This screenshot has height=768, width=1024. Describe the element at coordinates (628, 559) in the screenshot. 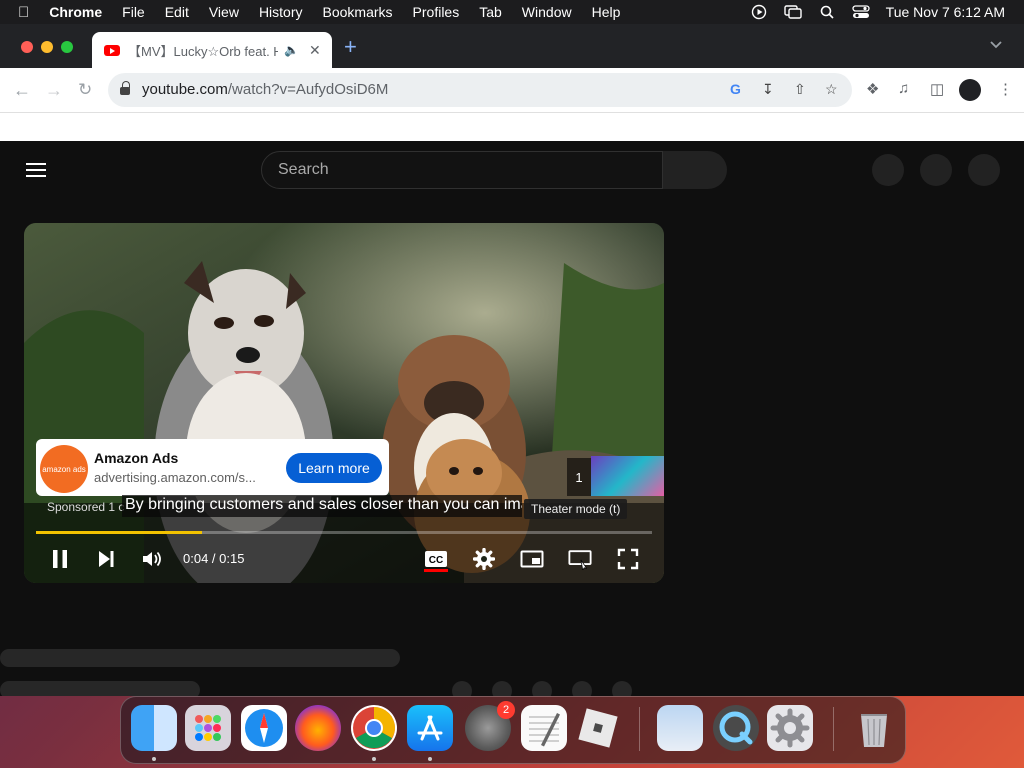

I see `fullscreen-icon` at that location.